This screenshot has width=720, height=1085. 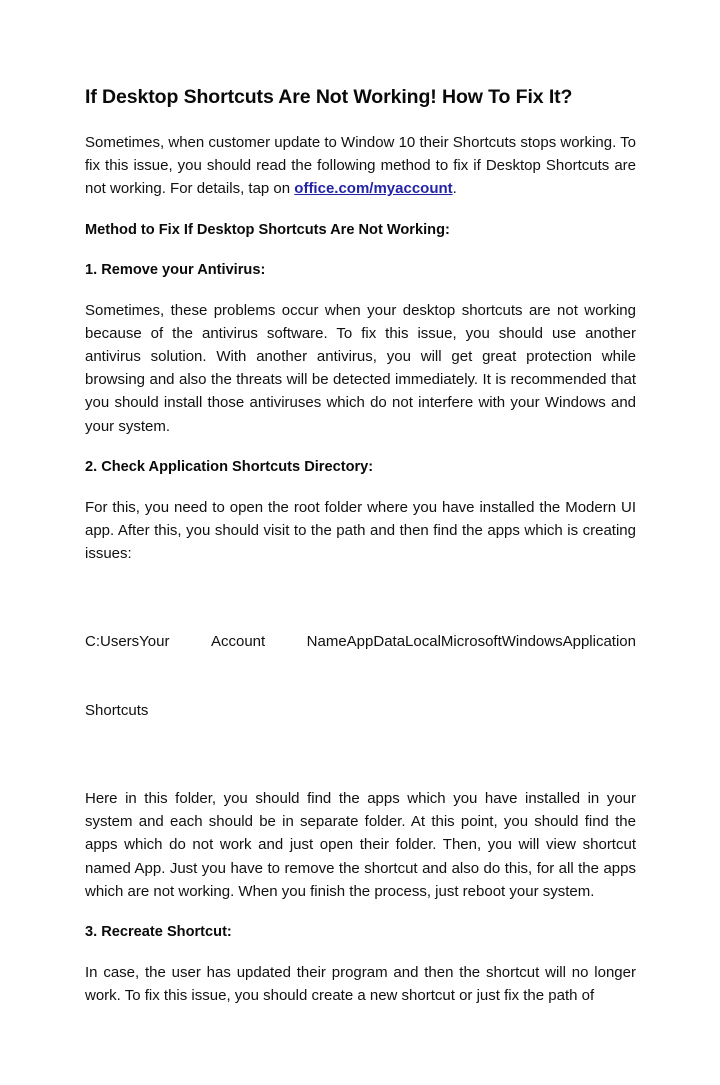 I want to click on path-segment-account: Account, so click(x=238, y=641).